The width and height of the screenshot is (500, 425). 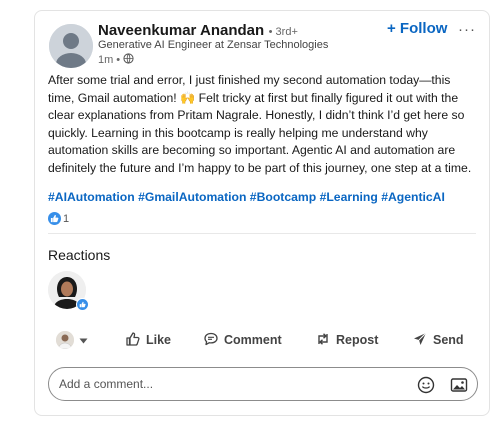 I want to click on reaction-count: 1, so click(x=66, y=218).